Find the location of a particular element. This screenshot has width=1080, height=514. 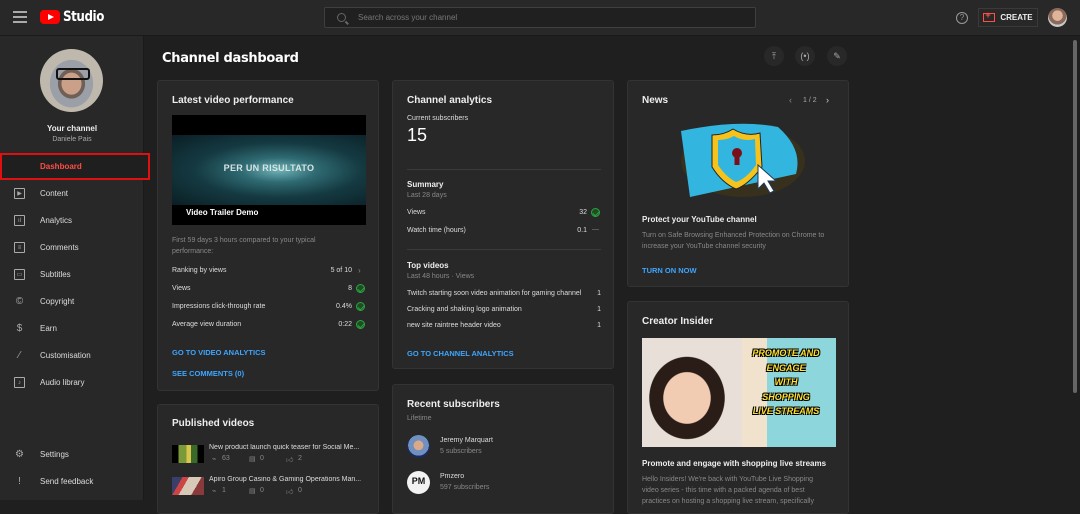

subscriber-avatar is located at coordinates (418, 446).